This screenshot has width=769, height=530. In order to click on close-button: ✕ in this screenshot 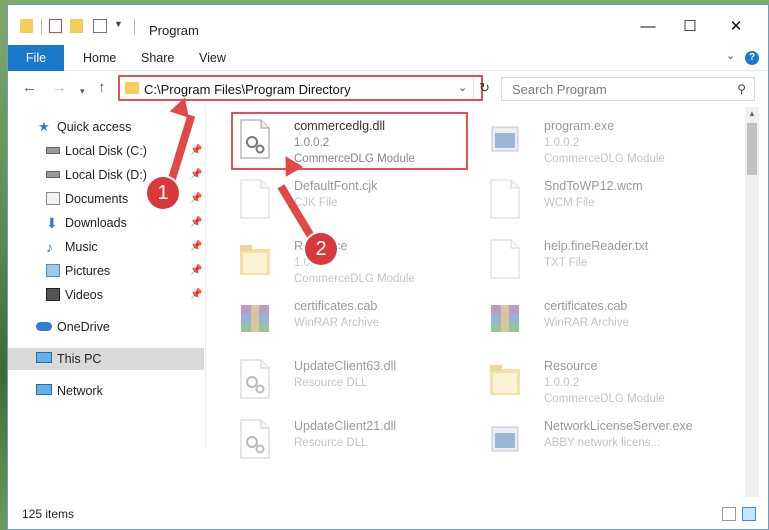, I will do `click(736, 27)`.